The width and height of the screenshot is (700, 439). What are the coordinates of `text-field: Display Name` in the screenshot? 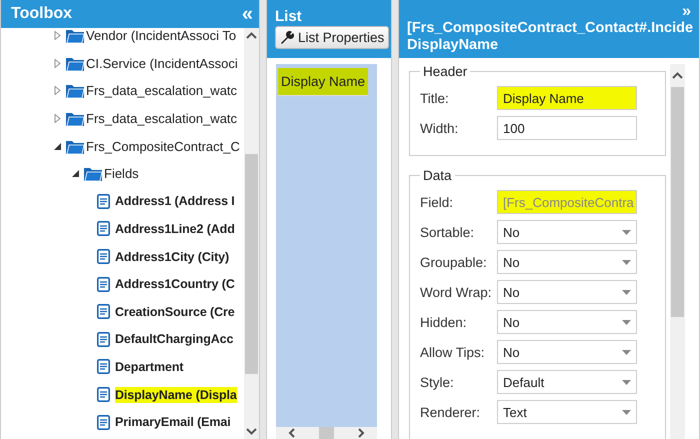 It's located at (567, 98).